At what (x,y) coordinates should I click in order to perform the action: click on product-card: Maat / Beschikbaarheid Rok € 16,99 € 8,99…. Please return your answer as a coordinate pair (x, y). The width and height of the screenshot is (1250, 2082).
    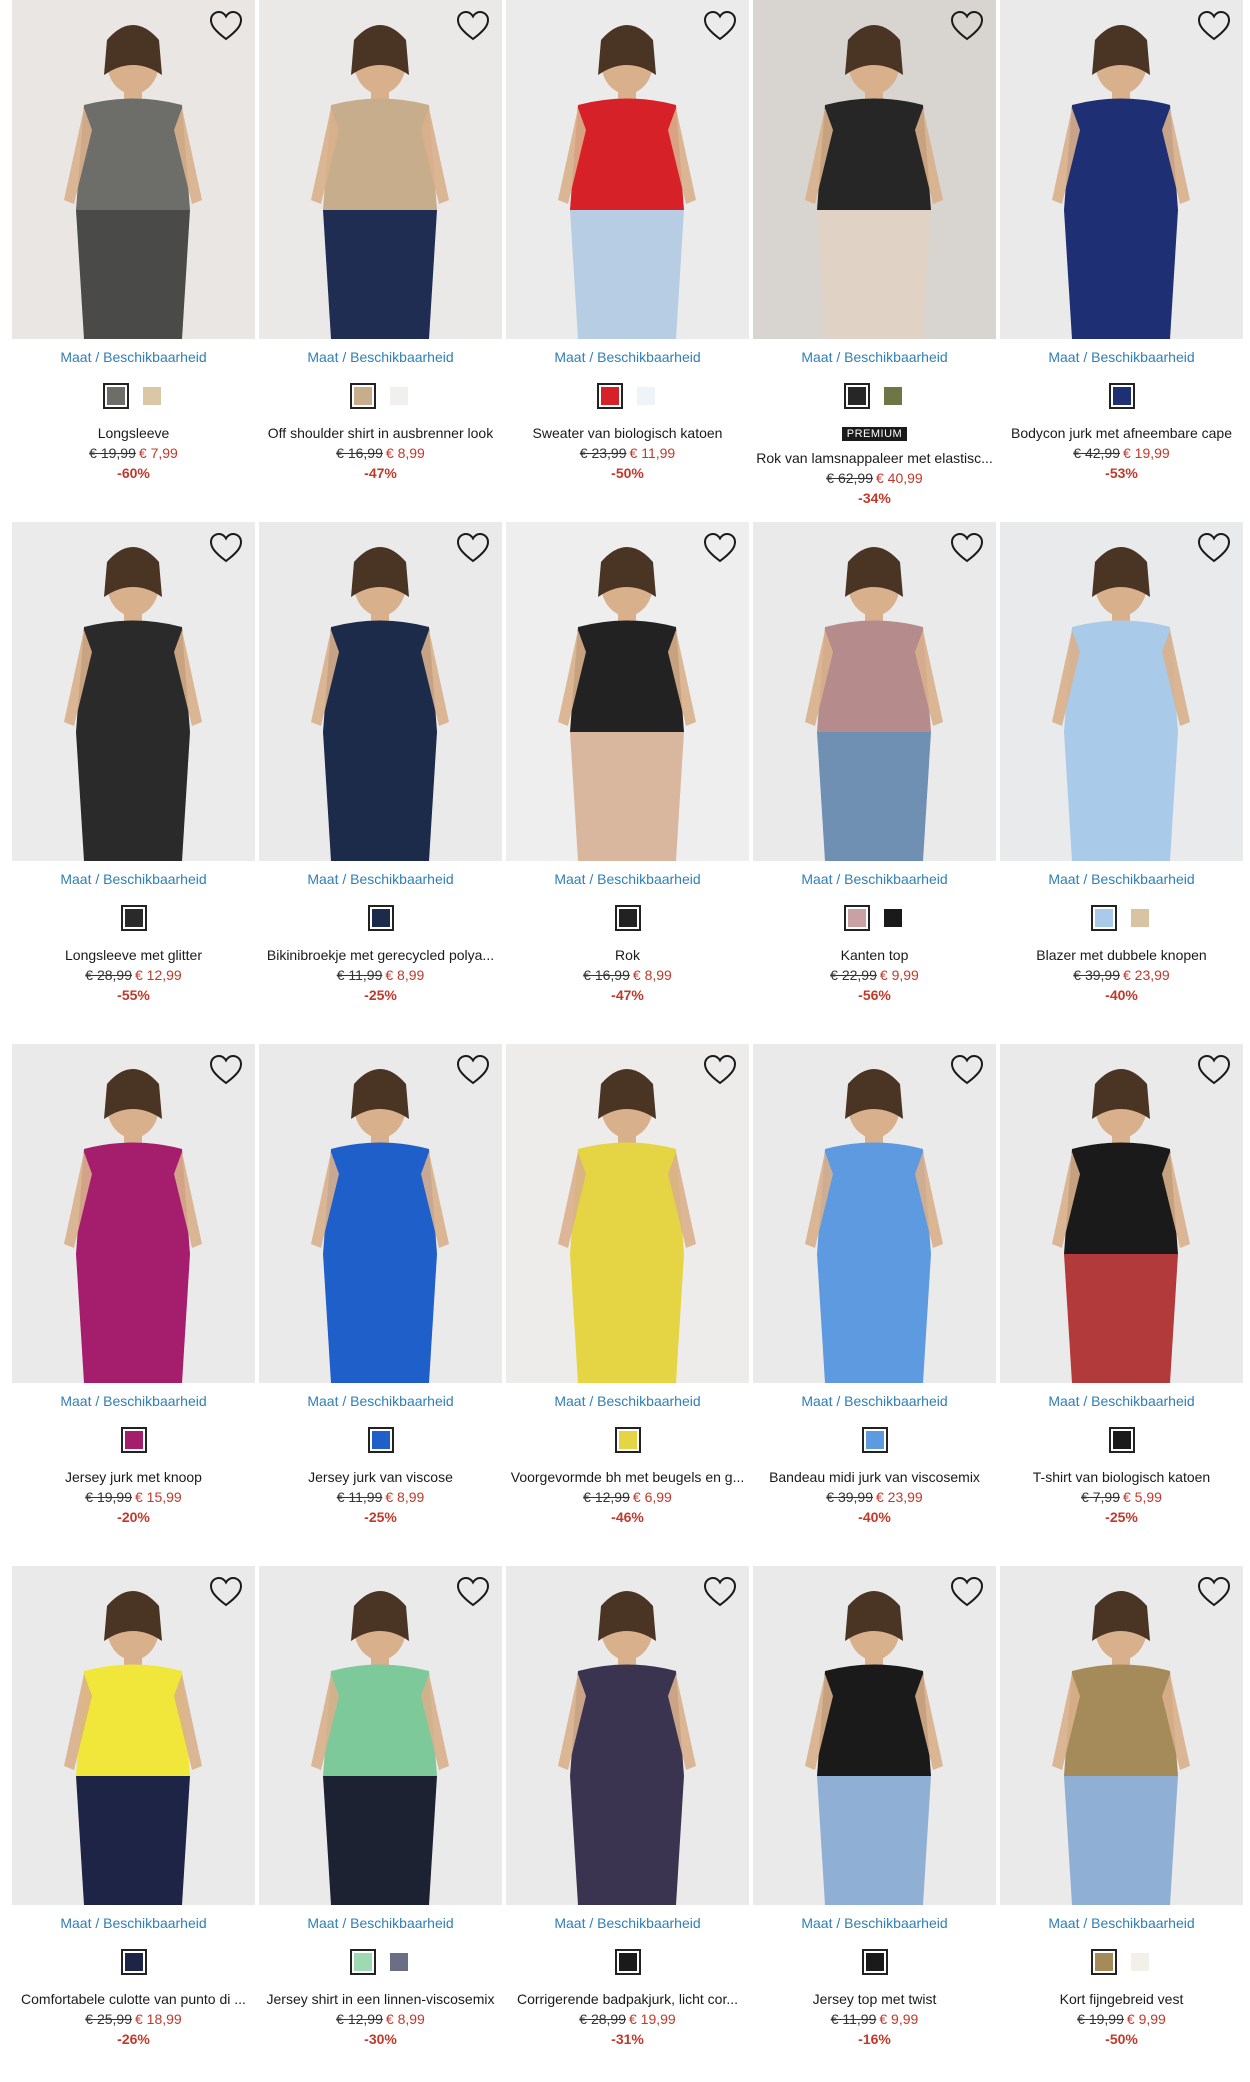
    Looking at the image, I should click on (627, 774).